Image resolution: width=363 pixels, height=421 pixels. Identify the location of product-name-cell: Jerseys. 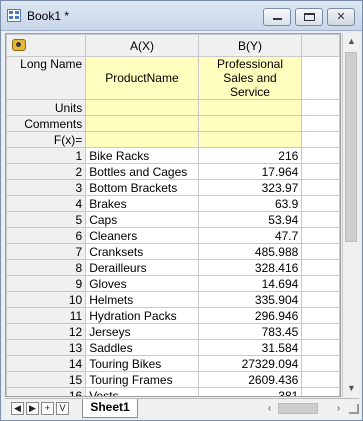
(142, 331).